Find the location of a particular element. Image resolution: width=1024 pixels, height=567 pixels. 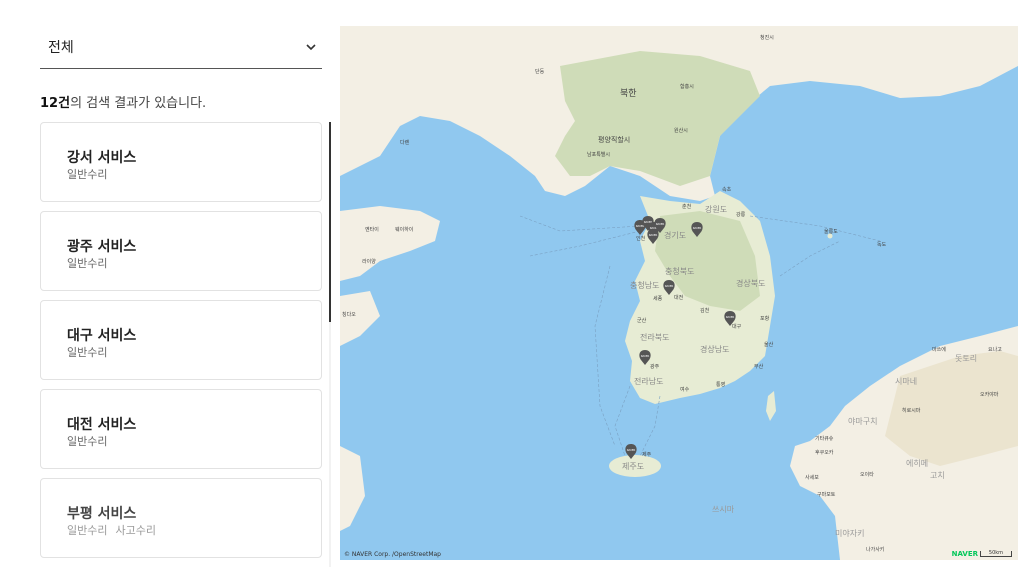

map-label: 남포특별시 is located at coordinates (598, 154).